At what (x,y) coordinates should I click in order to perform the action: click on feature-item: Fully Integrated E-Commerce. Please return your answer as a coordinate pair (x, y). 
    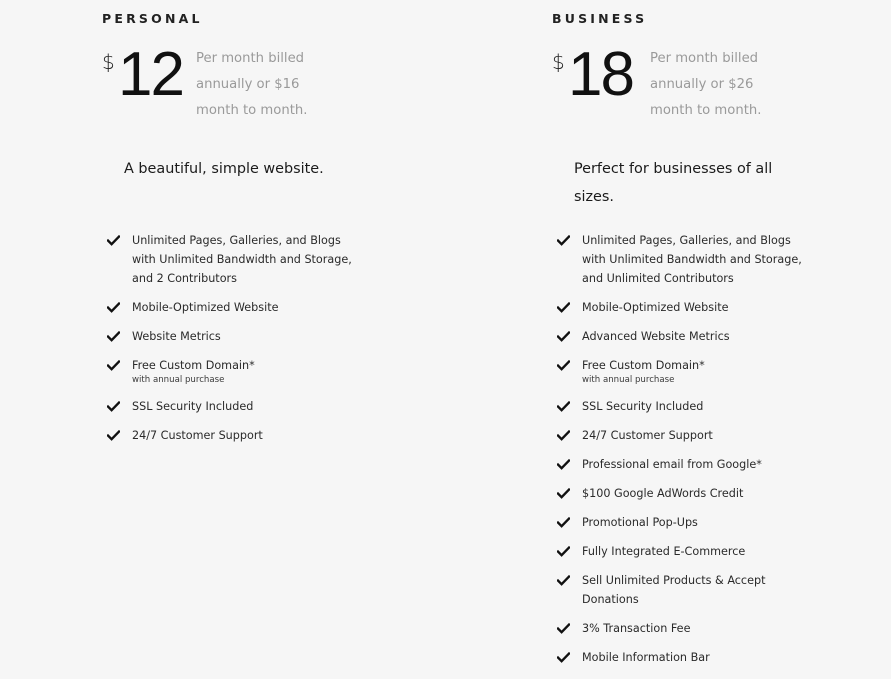
    Looking at the image, I should click on (717, 551).